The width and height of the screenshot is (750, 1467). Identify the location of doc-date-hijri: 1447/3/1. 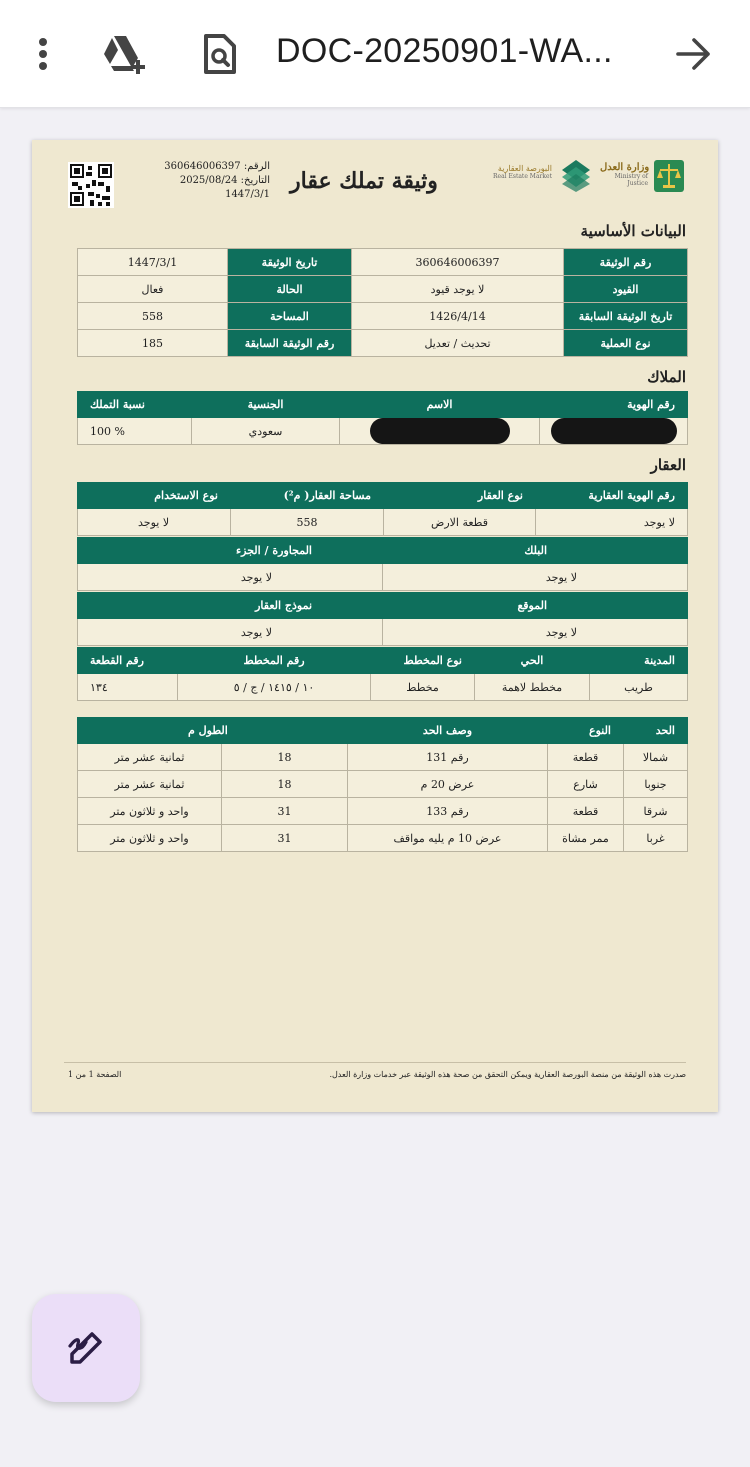
(247, 194).